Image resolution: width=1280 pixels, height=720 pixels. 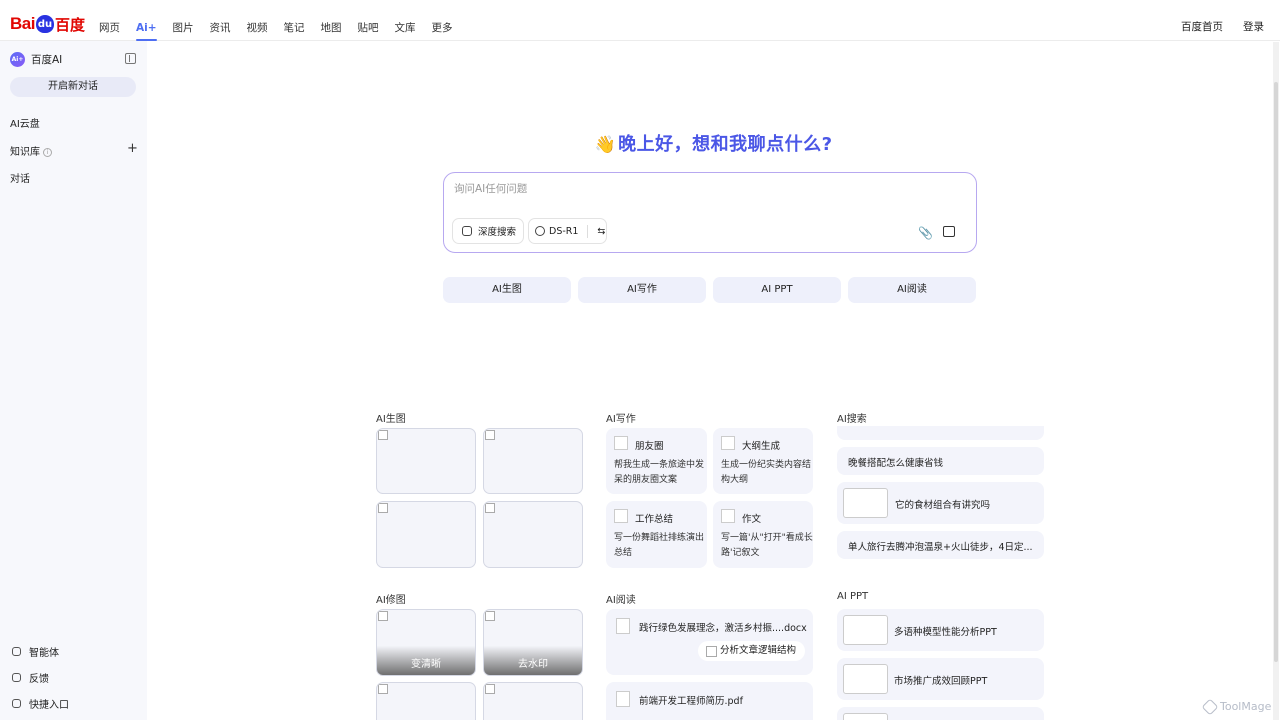 What do you see at coordinates (220, 30) in the screenshot?
I see `nav-news: 资讯` at bounding box center [220, 30].